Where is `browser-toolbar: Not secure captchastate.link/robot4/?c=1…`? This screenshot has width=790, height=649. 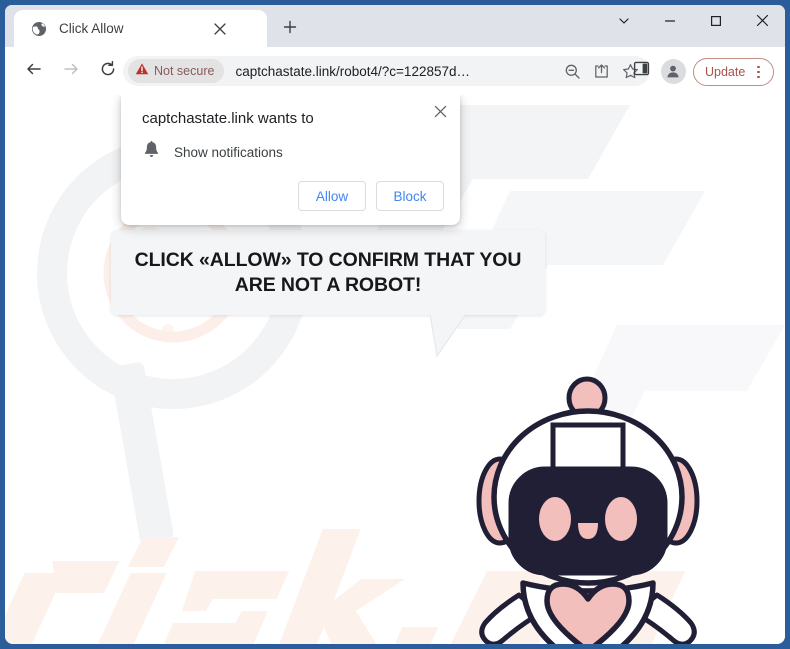 browser-toolbar: Not secure captchastate.link/robot4/?c=1… is located at coordinates (395, 71).